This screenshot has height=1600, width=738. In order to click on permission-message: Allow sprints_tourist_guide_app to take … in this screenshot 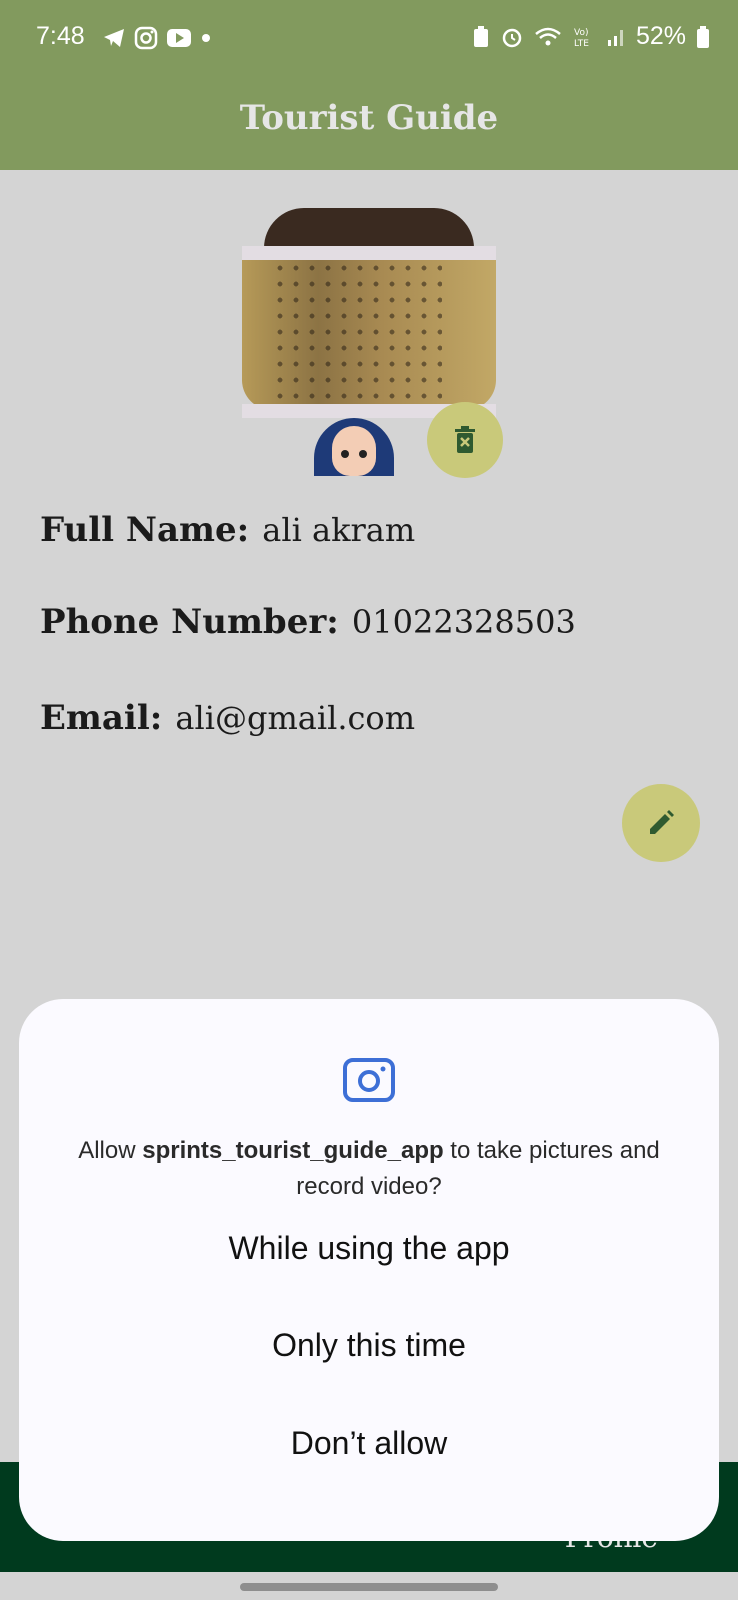, I will do `click(369, 1169)`.